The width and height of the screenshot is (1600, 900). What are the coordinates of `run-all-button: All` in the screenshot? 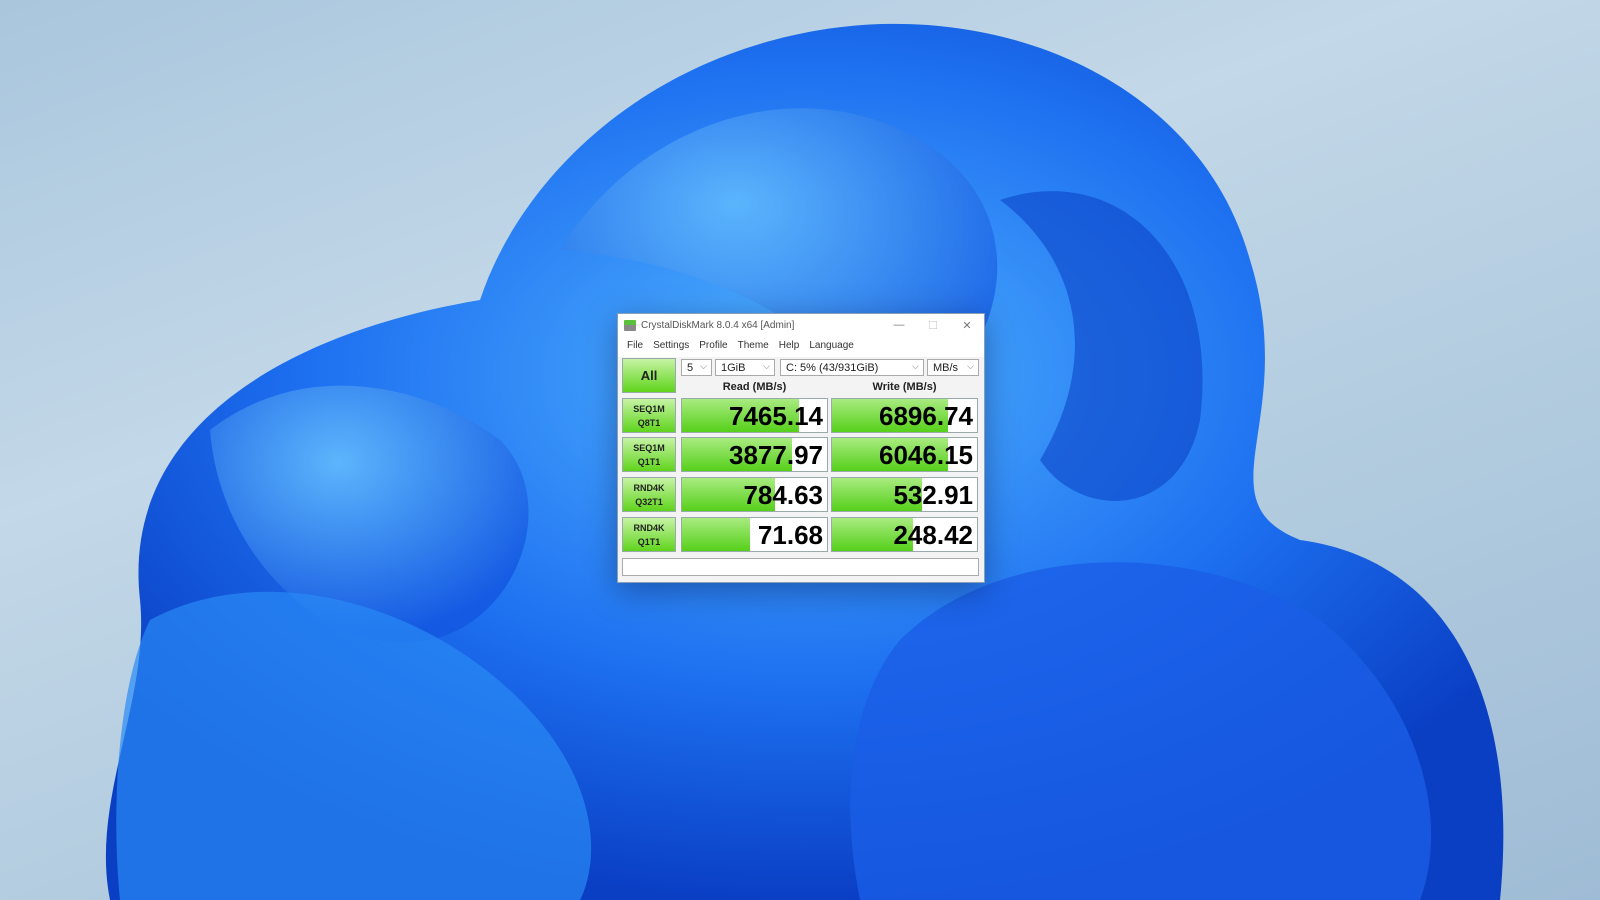 It's located at (649, 375).